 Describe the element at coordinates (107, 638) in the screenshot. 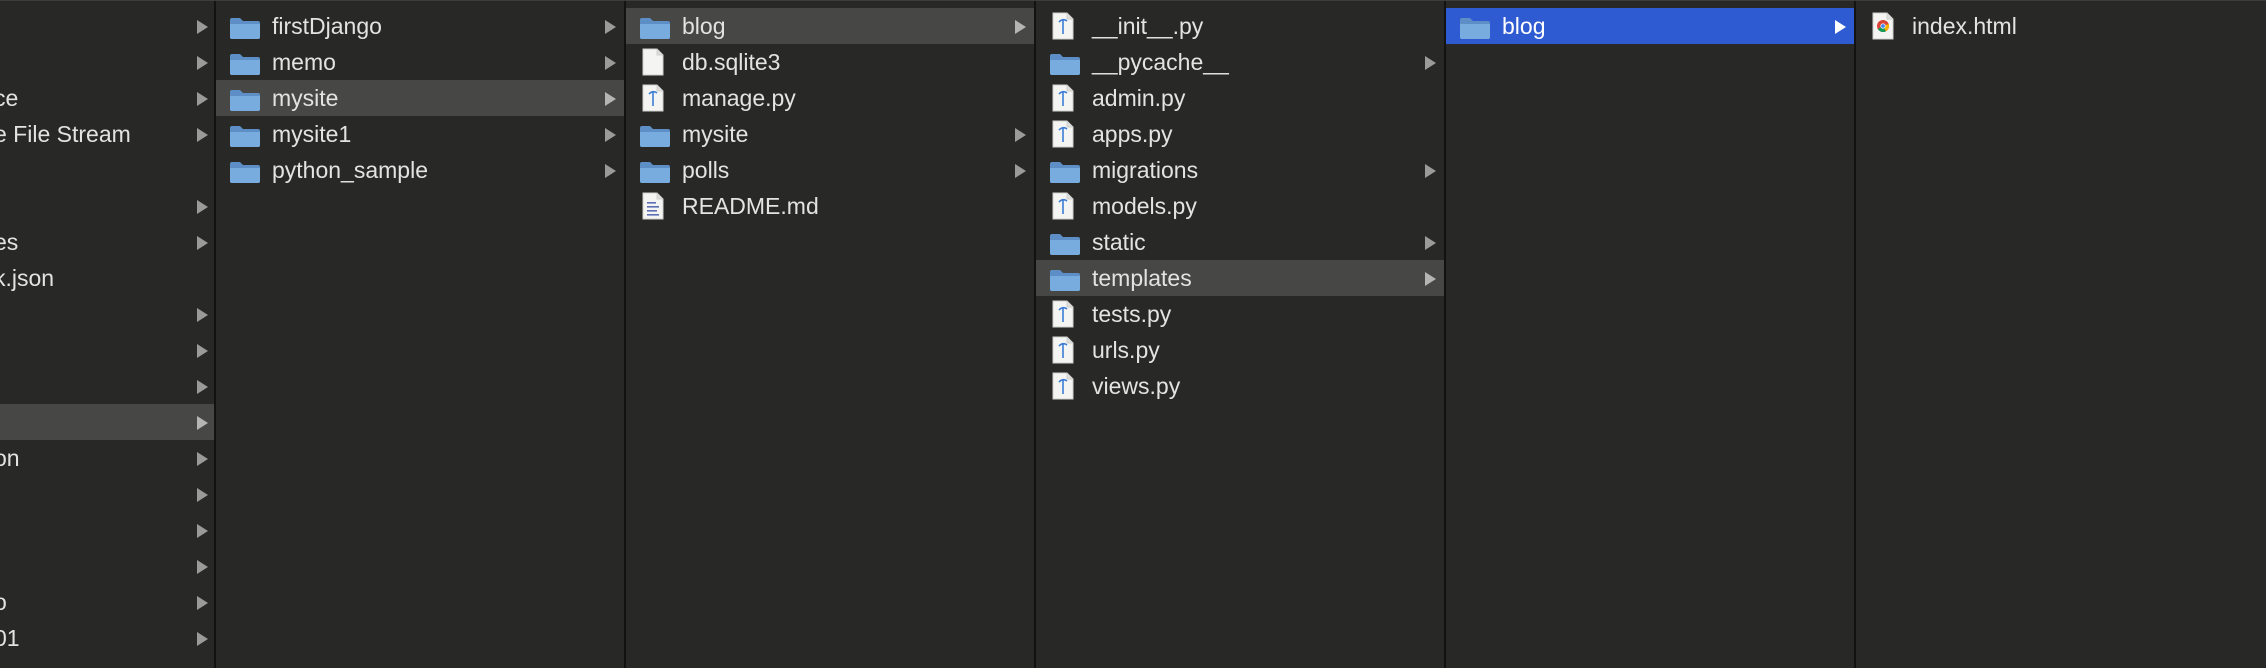

I see `list-item-01: 01` at that location.